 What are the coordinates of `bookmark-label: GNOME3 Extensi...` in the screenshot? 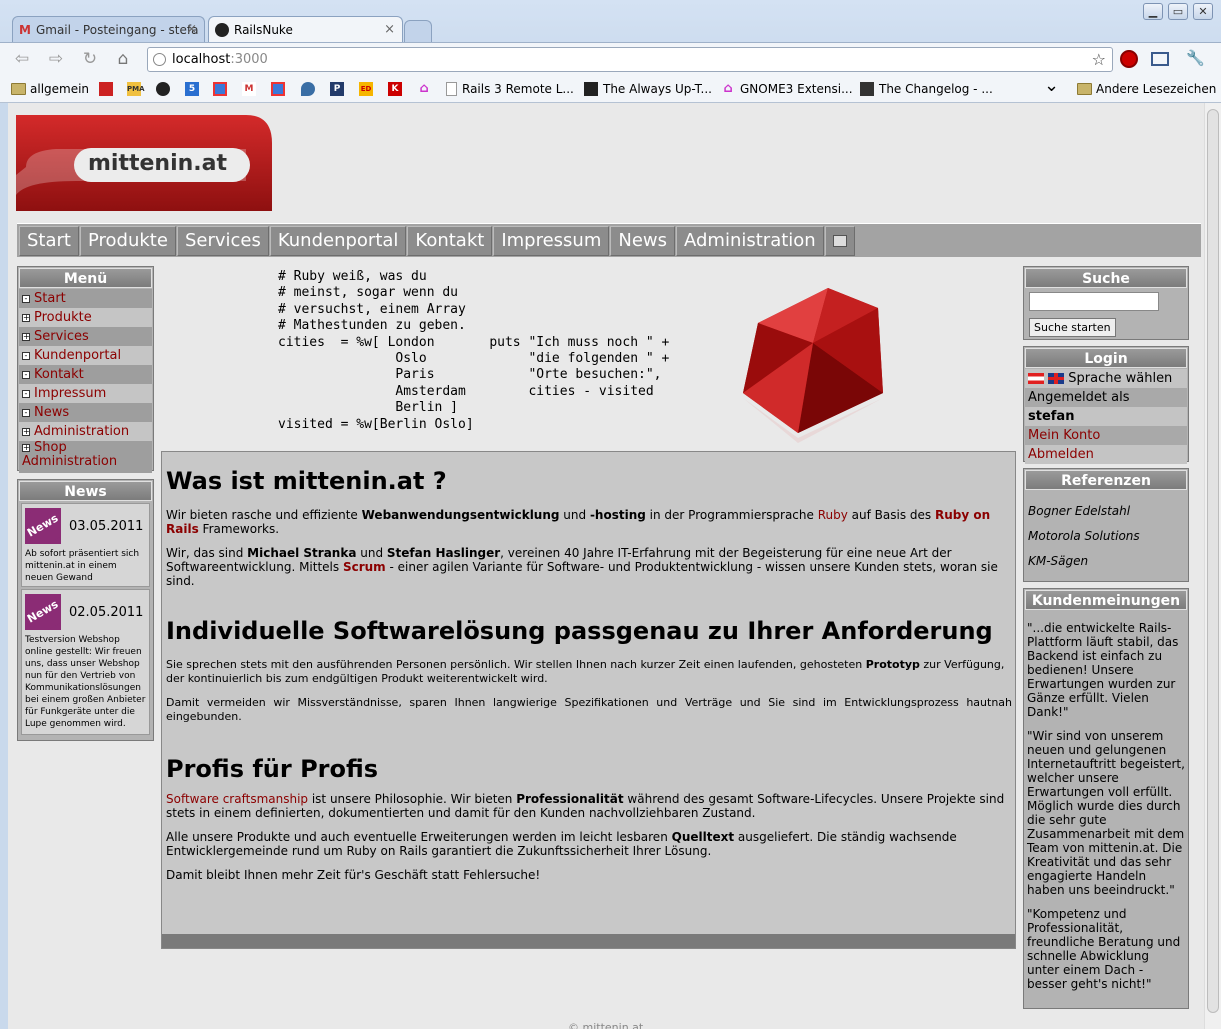 It's located at (796, 89).